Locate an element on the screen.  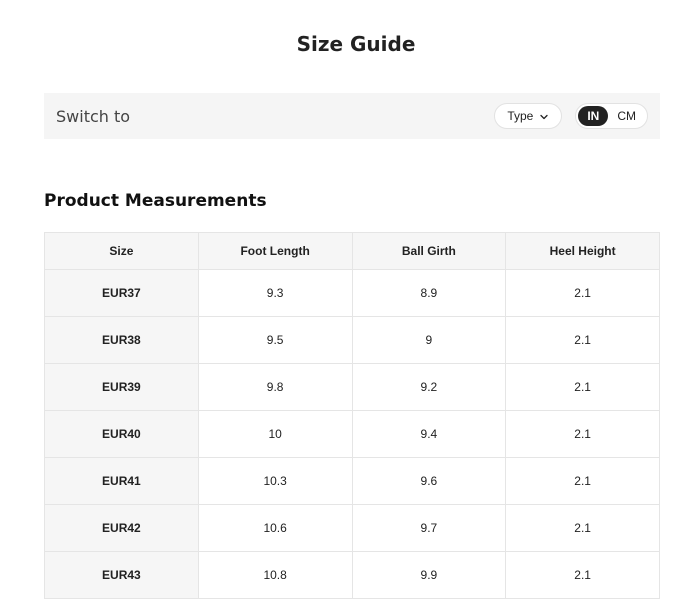
ball-girth-cell: 8.9 is located at coordinates (429, 293).